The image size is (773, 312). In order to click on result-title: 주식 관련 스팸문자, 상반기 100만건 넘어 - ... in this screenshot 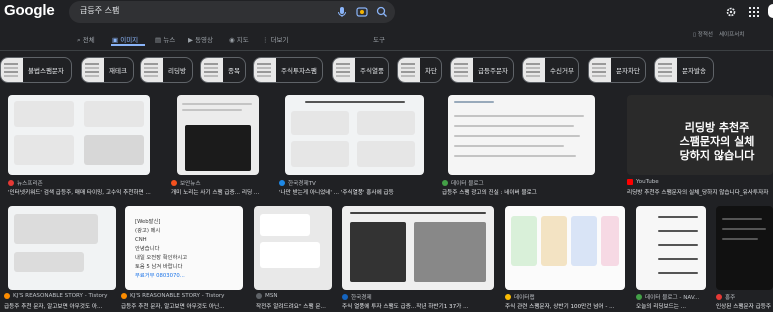, I will do `click(567, 306)`.